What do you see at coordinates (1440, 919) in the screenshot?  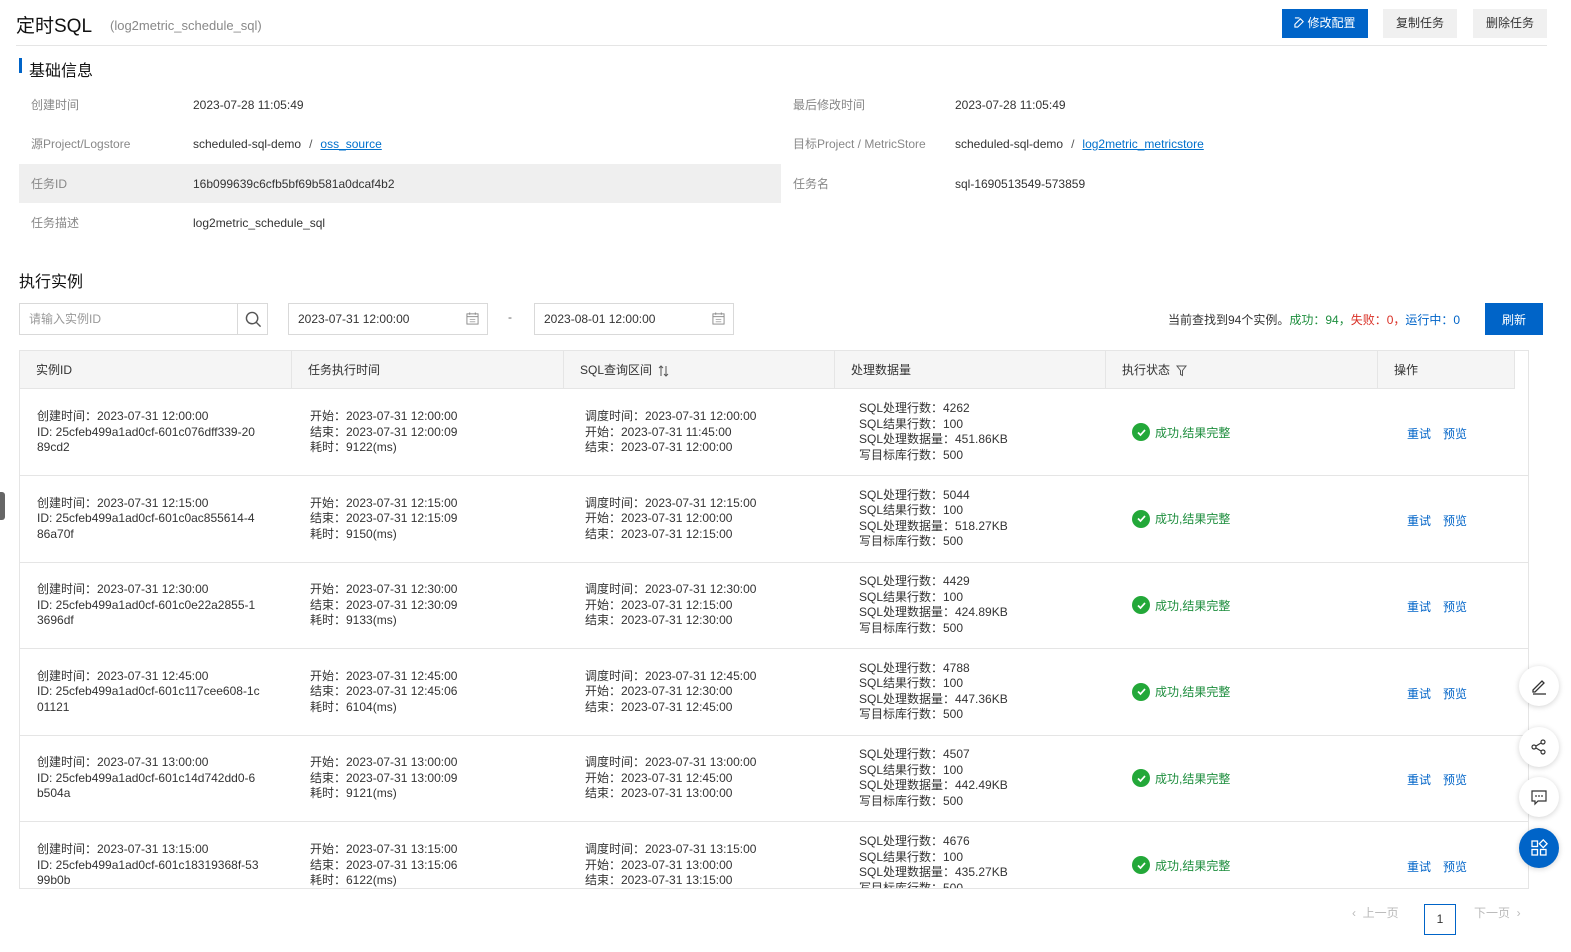 I see `page-number-current: 1` at bounding box center [1440, 919].